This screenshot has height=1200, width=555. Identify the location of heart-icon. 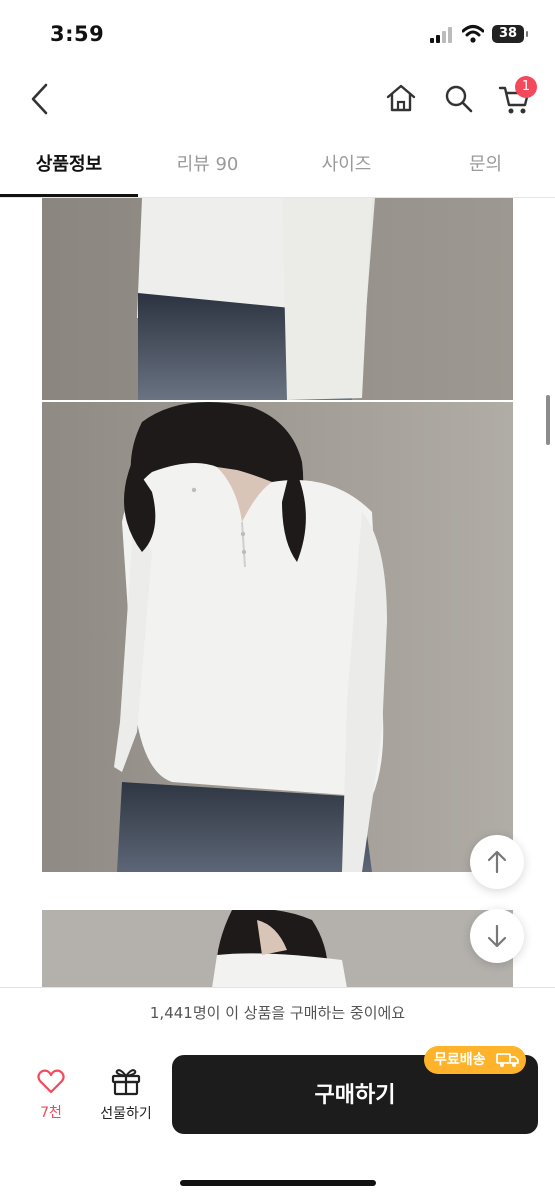
(51, 1081).